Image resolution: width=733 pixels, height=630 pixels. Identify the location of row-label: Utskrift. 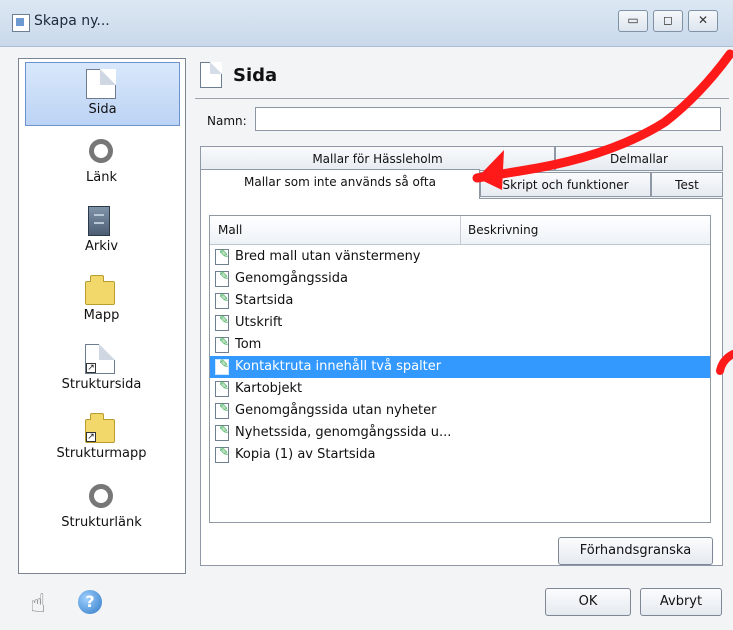
(259, 322).